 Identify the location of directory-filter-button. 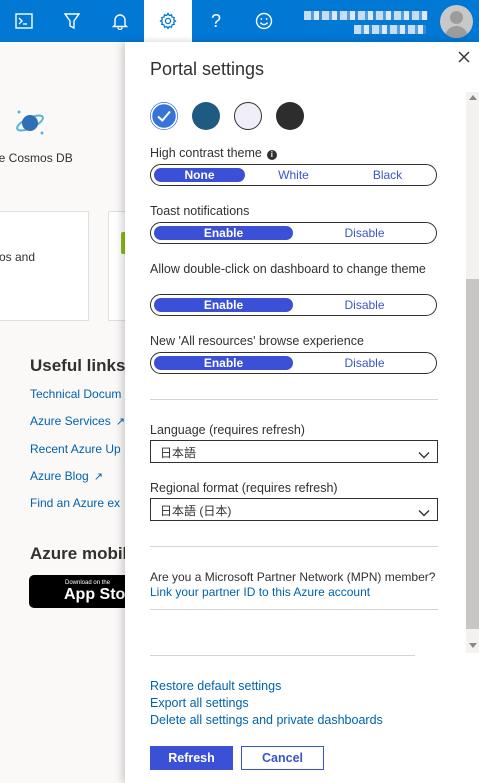
(72, 21).